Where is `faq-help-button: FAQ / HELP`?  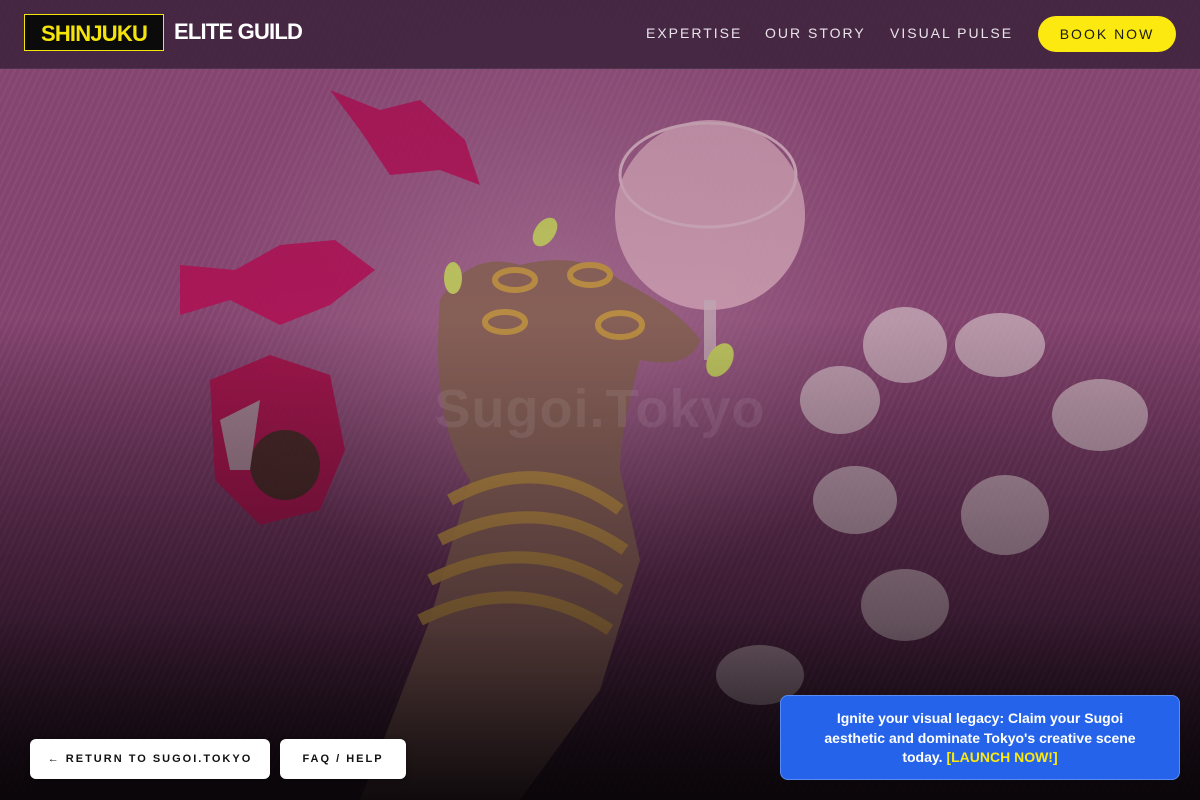 faq-help-button: FAQ / HELP is located at coordinates (343, 759).